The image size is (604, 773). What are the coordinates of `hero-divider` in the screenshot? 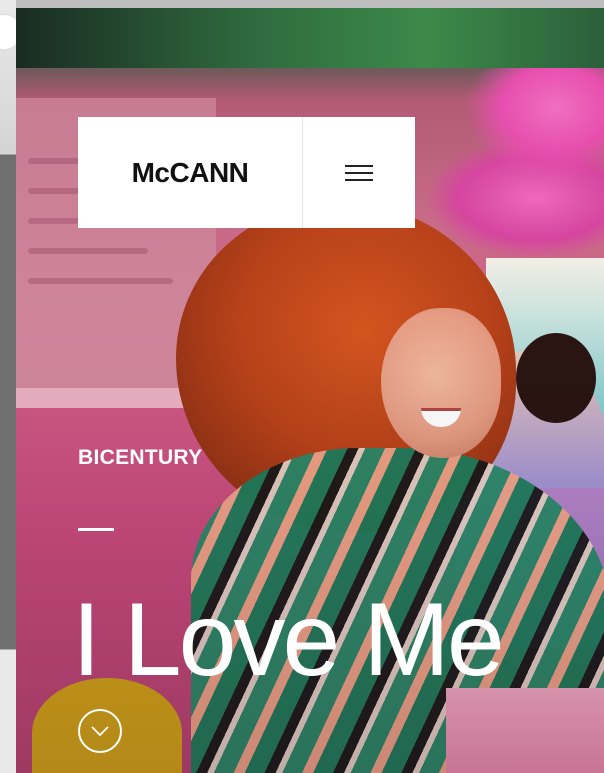 It's located at (96, 529).